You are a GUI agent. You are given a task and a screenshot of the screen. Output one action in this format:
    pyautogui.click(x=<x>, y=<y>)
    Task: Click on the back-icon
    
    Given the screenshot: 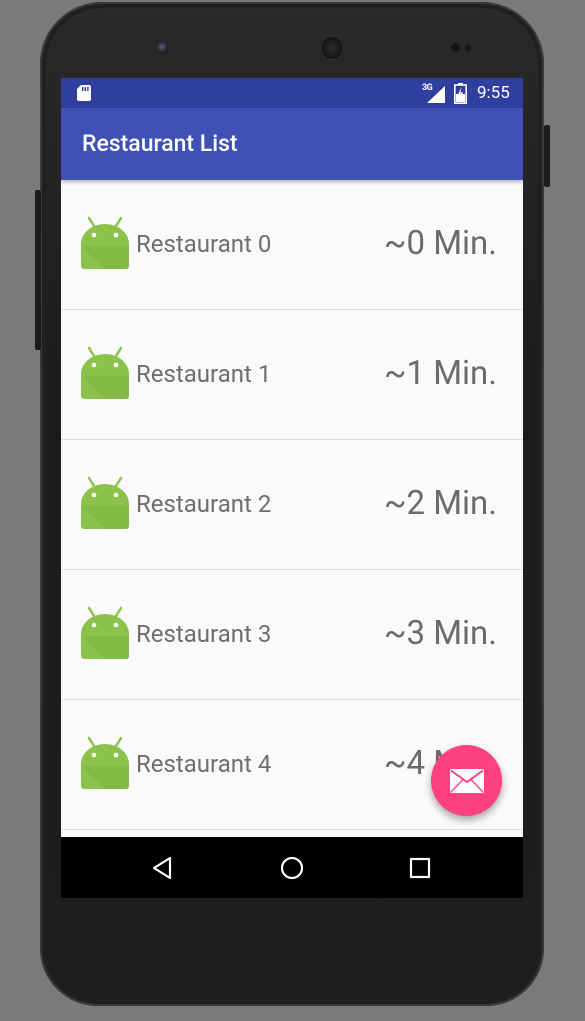 What is the action you would take?
    pyautogui.click(x=164, y=868)
    